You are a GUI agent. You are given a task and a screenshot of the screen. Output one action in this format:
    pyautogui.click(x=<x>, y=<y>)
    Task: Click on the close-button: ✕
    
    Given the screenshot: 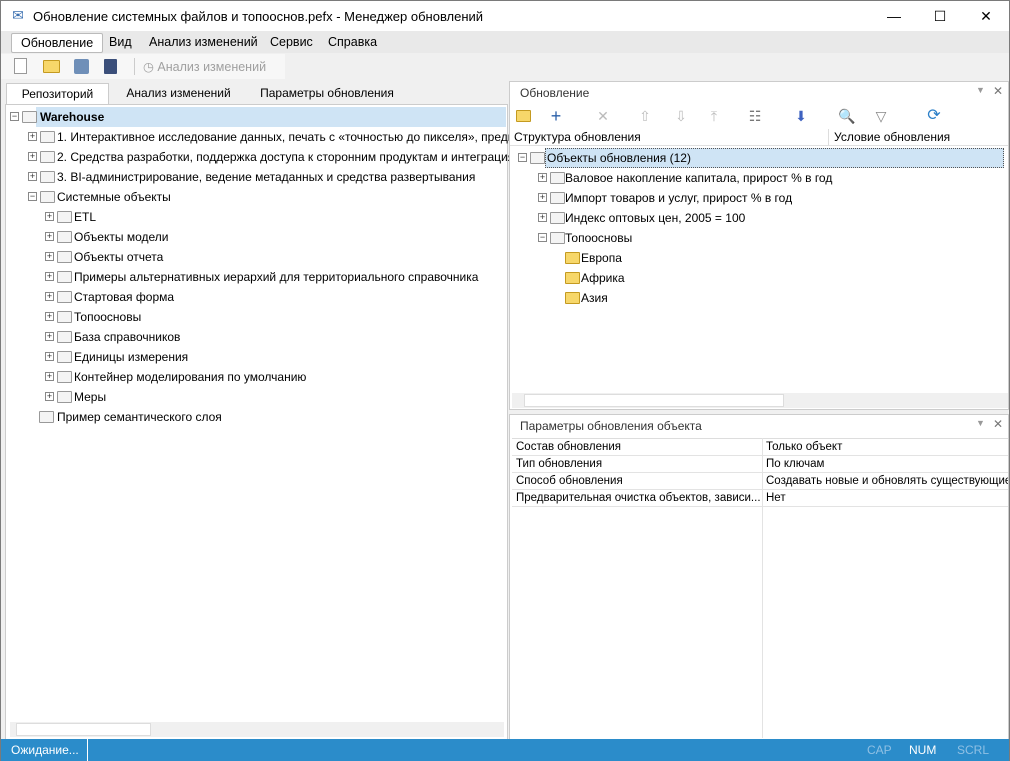 What is the action you would take?
    pyautogui.click(x=986, y=16)
    